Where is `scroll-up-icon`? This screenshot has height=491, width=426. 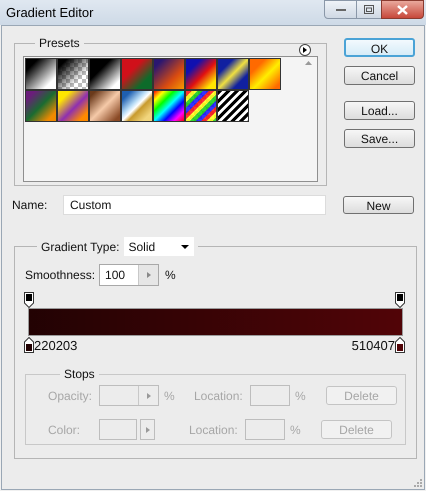 scroll-up-icon is located at coordinates (308, 63).